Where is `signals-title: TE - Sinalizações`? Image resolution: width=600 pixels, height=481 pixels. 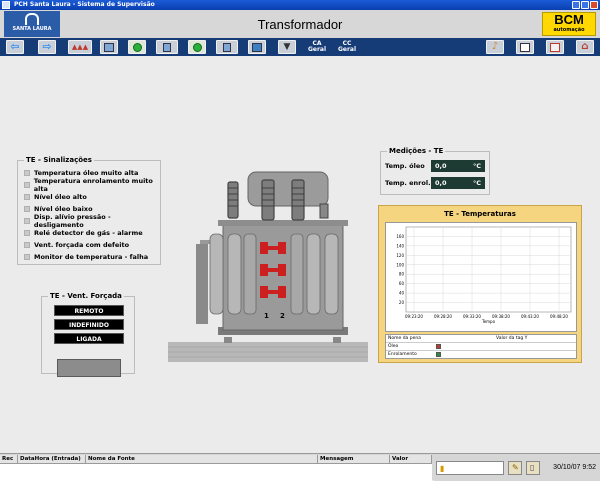
signals-title: TE - Sinalizações is located at coordinates (59, 160).